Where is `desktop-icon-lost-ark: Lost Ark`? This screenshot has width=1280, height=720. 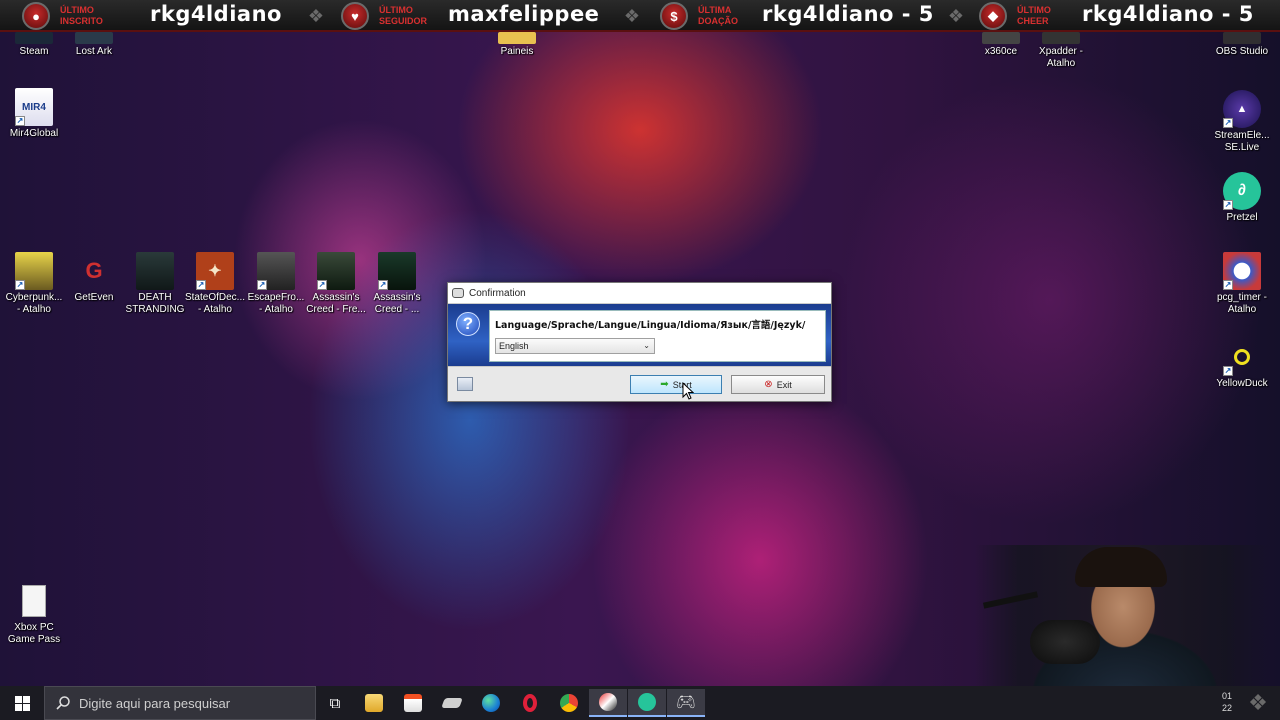 desktop-icon-lost-ark: Lost Ark is located at coordinates (94, 45).